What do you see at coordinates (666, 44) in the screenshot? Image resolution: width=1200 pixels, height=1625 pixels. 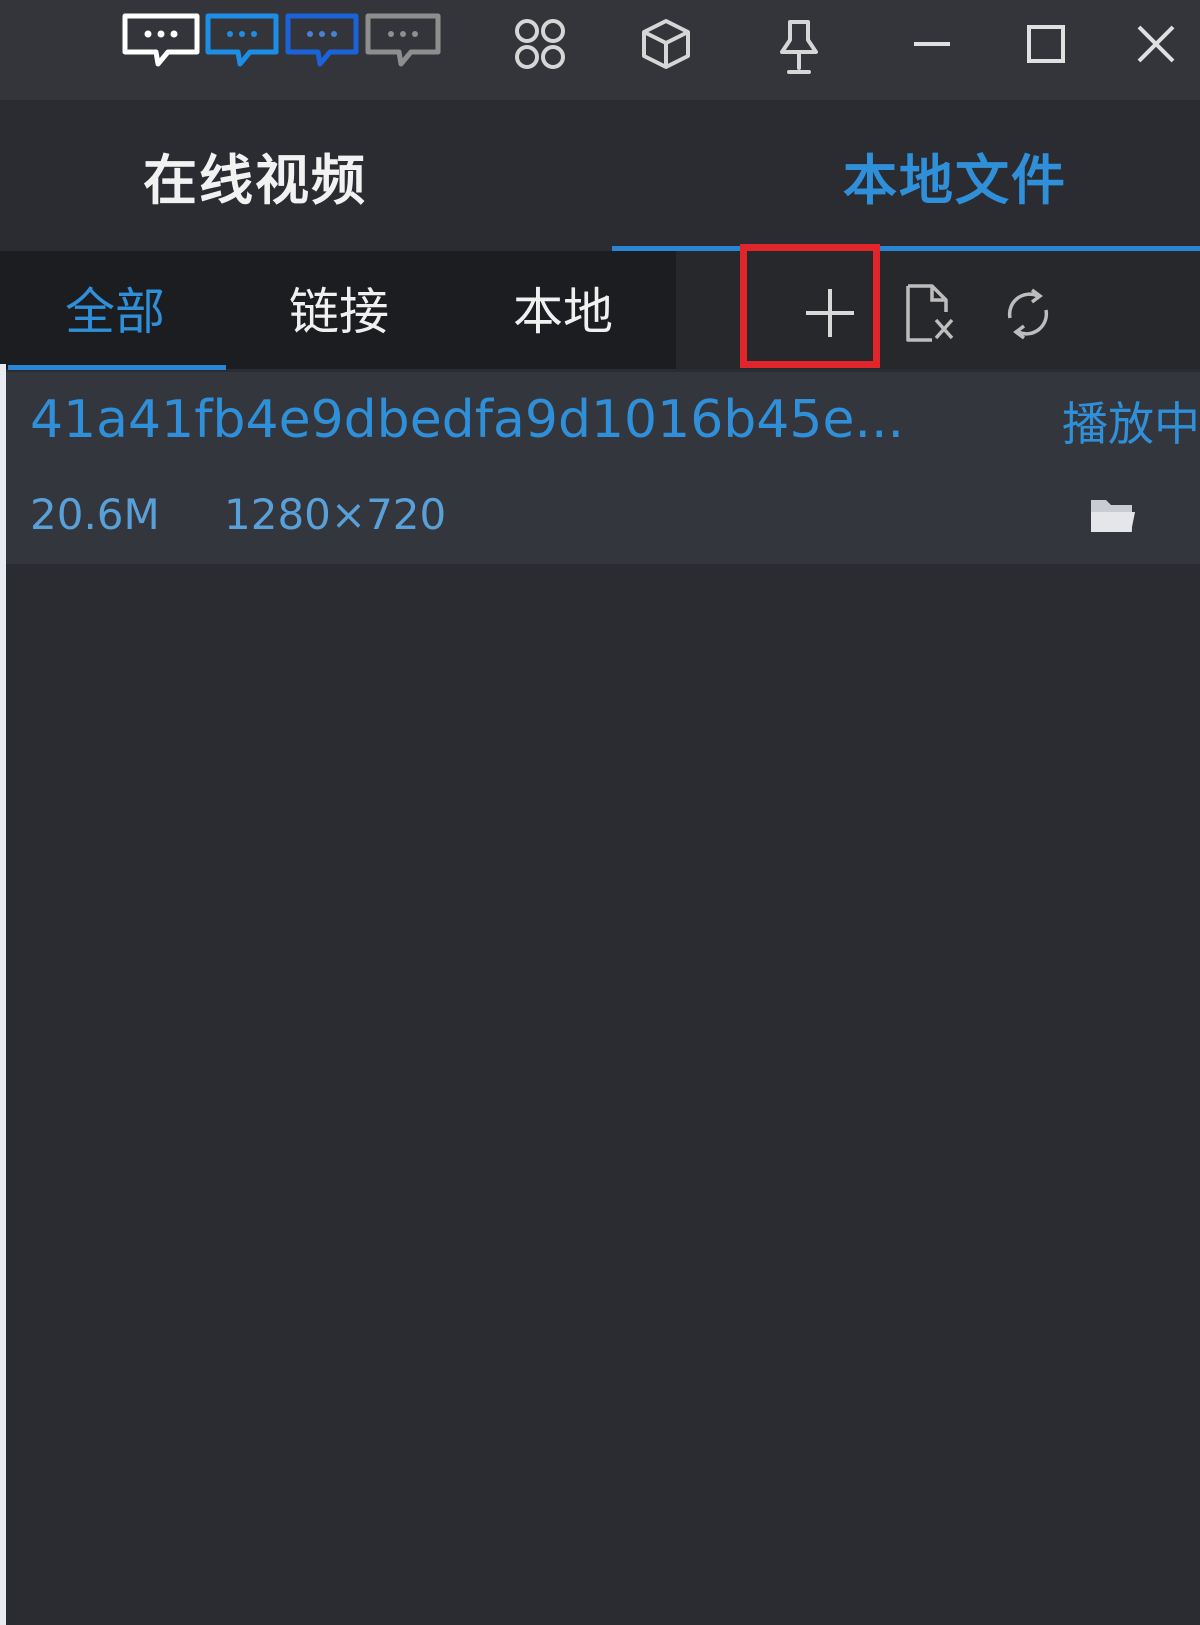 I see `box-icon` at bounding box center [666, 44].